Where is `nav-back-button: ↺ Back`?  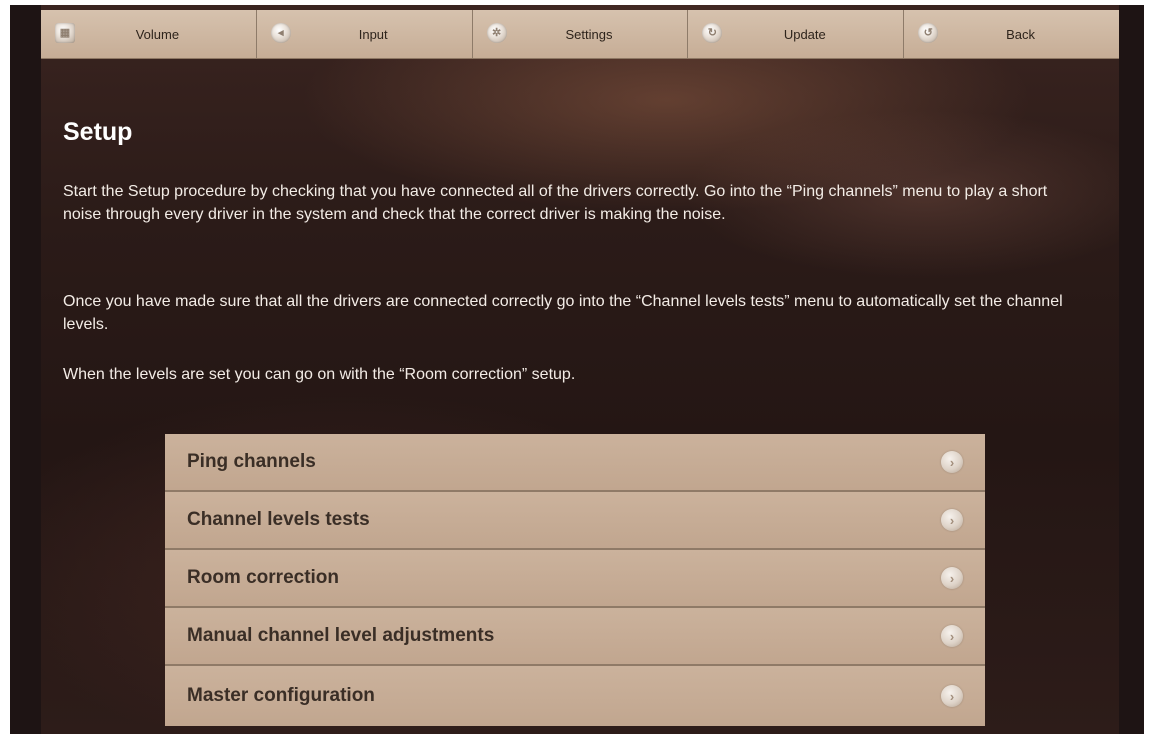 nav-back-button: ↺ Back is located at coordinates (1011, 34).